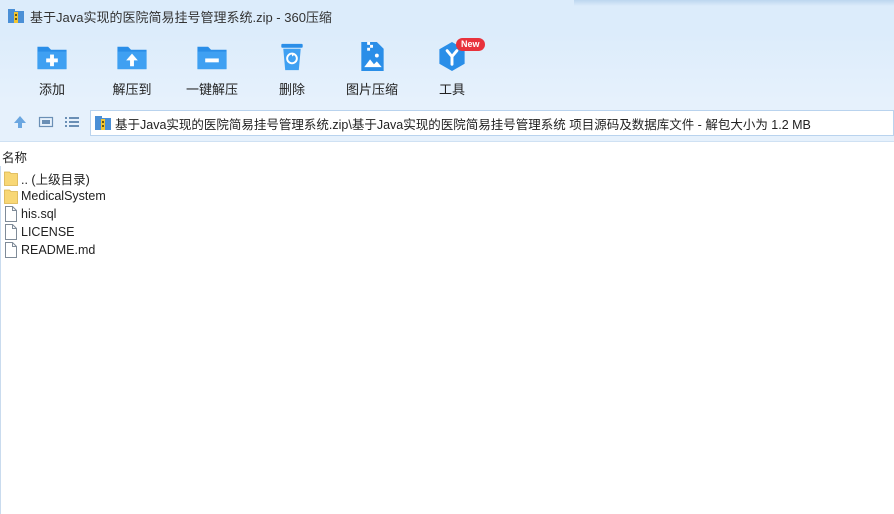  What do you see at coordinates (212, 58) in the screenshot?
I see `one-click-extract-icon` at bounding box center [212, 58].